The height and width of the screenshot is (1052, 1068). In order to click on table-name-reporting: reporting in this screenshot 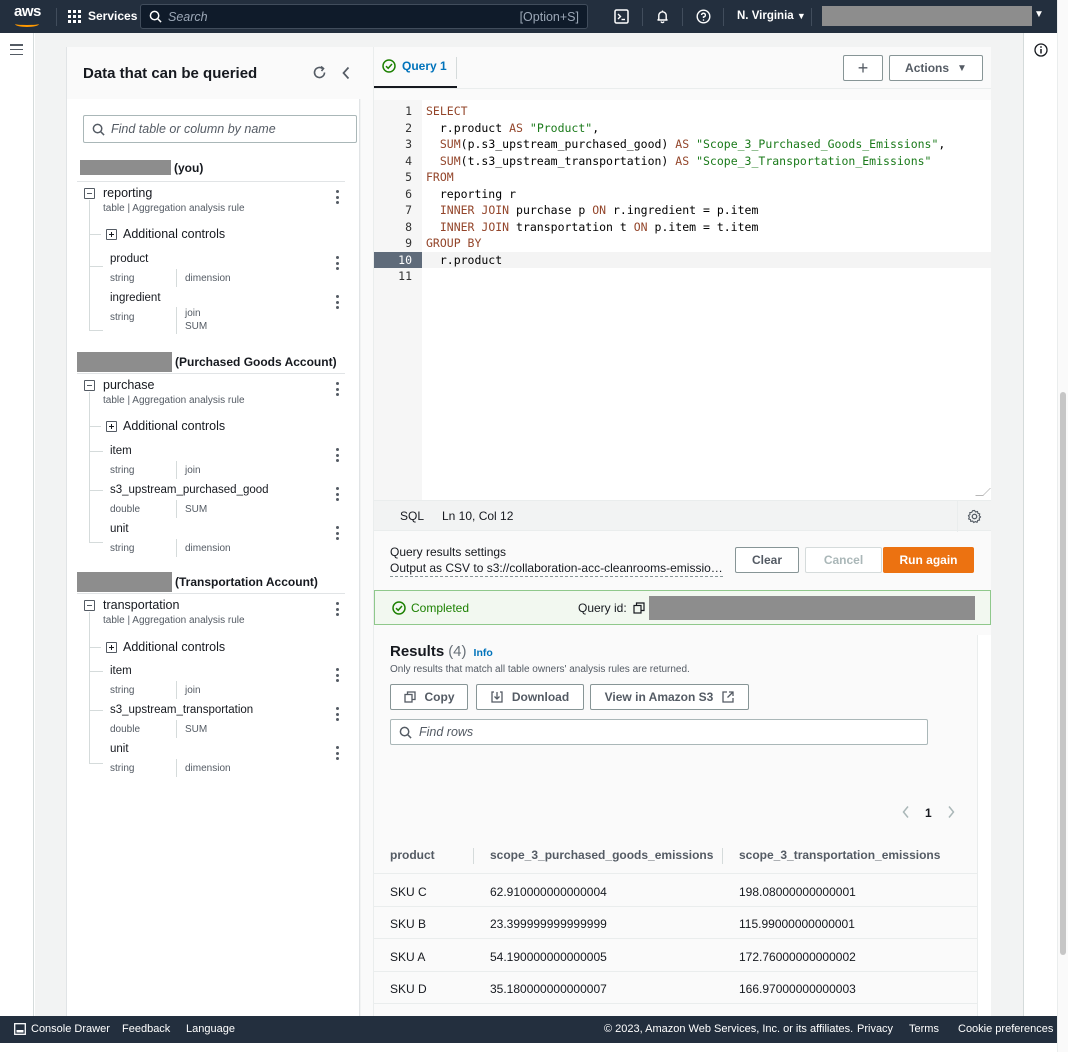, I will do `click(127, 193)`.